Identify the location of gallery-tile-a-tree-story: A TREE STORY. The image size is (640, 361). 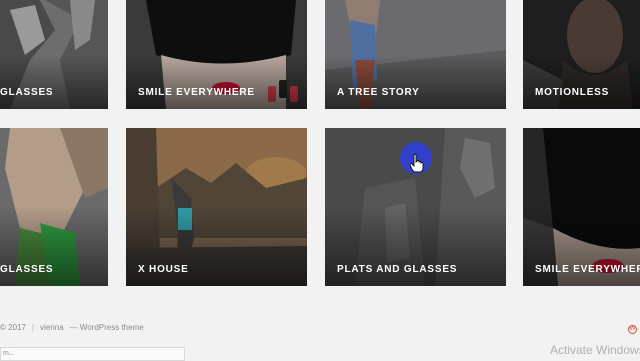
(415, 54).